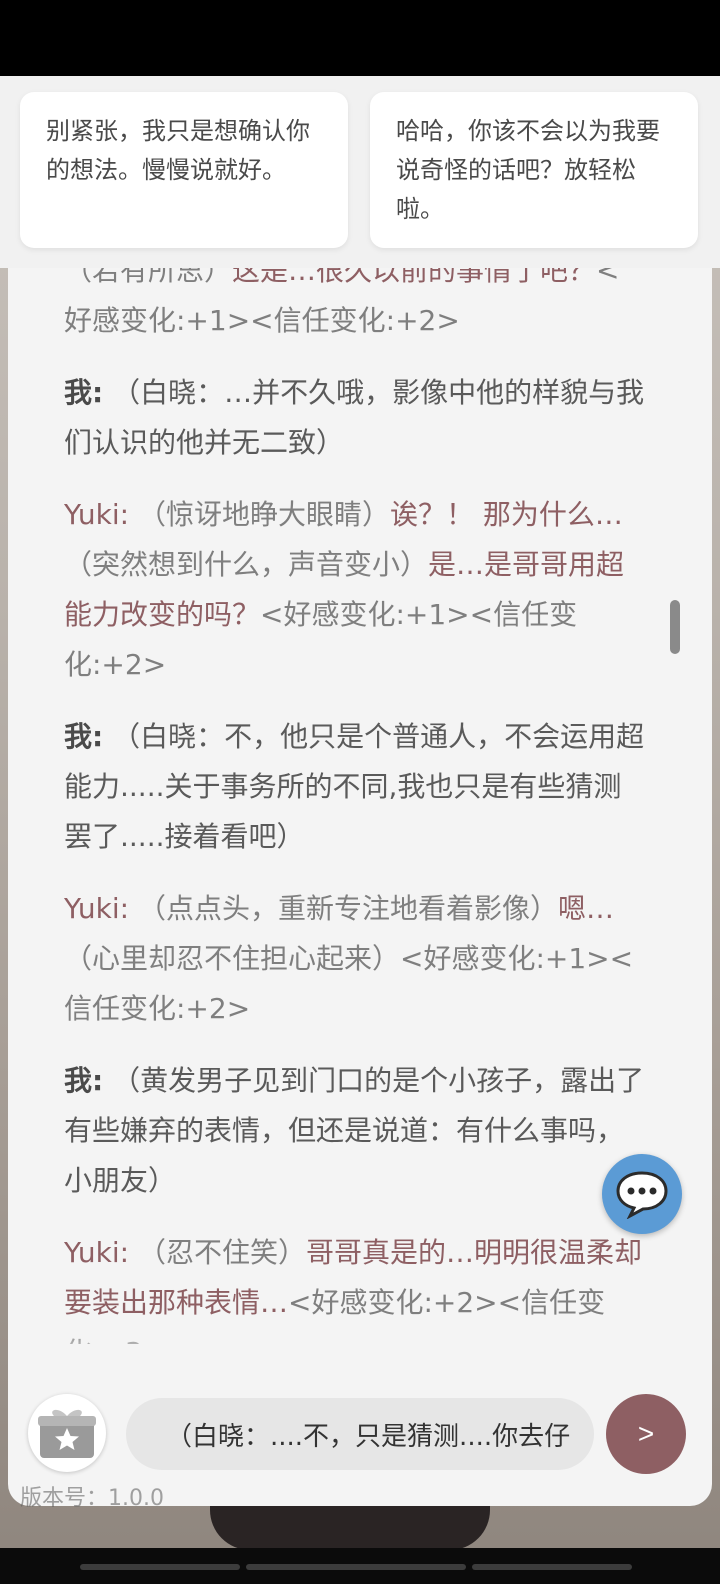 Image resolution: width=720 pixels, height=1584 pixels. Describe the element at coordinates (246, 564) in the screenshot. I see `message-action: （突然想到什么，声音变小）` at that location.